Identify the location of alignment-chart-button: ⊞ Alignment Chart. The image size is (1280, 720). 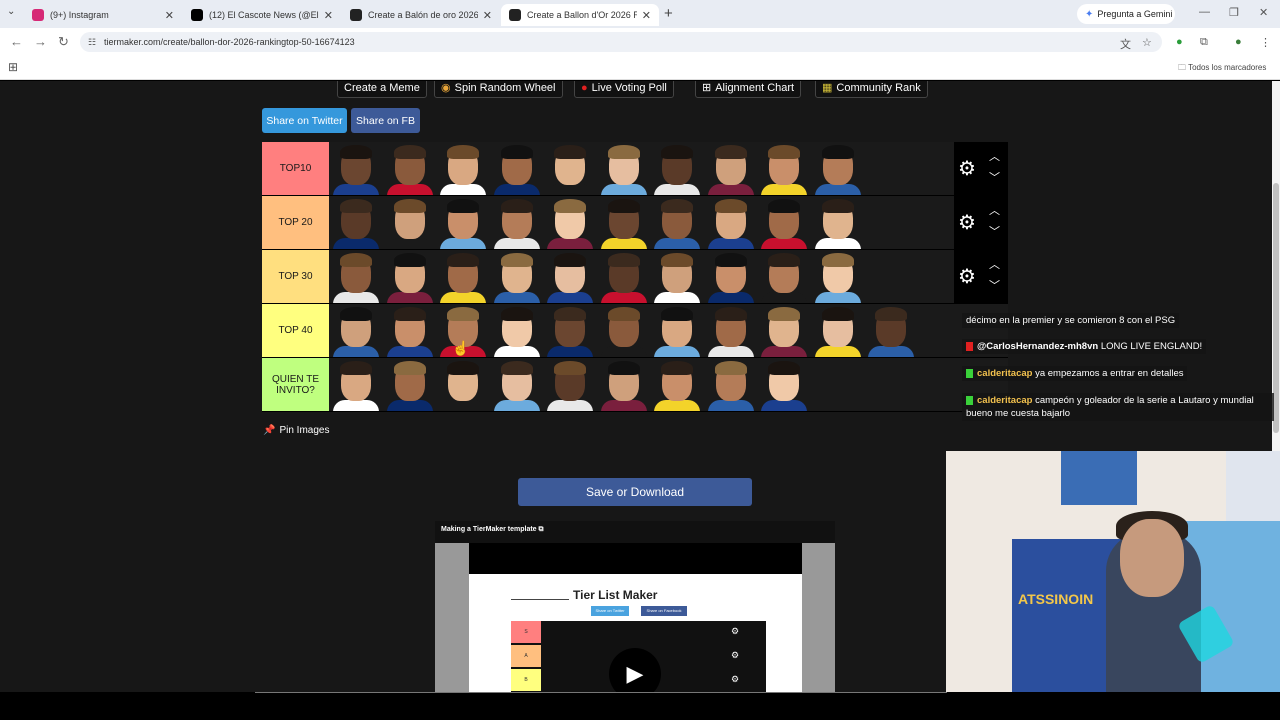
(748, 89).